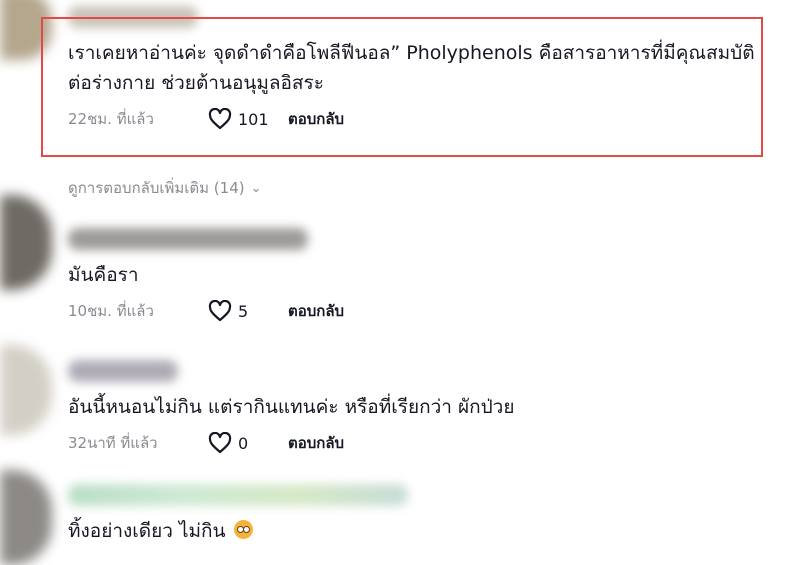  What do you see at coordinates (111, 311) in the screenshot?
I see `comment-time: 10ชม. ที่แล้ว` at bounding box center [111, 311].